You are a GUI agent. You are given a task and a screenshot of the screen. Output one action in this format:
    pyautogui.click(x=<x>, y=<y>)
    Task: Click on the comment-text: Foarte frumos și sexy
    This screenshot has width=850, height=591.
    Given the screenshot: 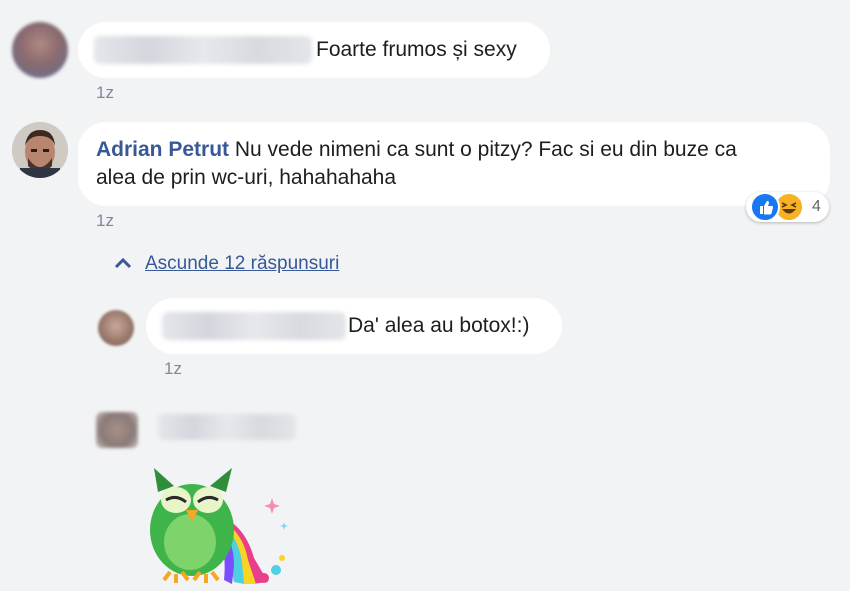 What is the action you would take?
    pyautogui.click(x=416, y=49)
    